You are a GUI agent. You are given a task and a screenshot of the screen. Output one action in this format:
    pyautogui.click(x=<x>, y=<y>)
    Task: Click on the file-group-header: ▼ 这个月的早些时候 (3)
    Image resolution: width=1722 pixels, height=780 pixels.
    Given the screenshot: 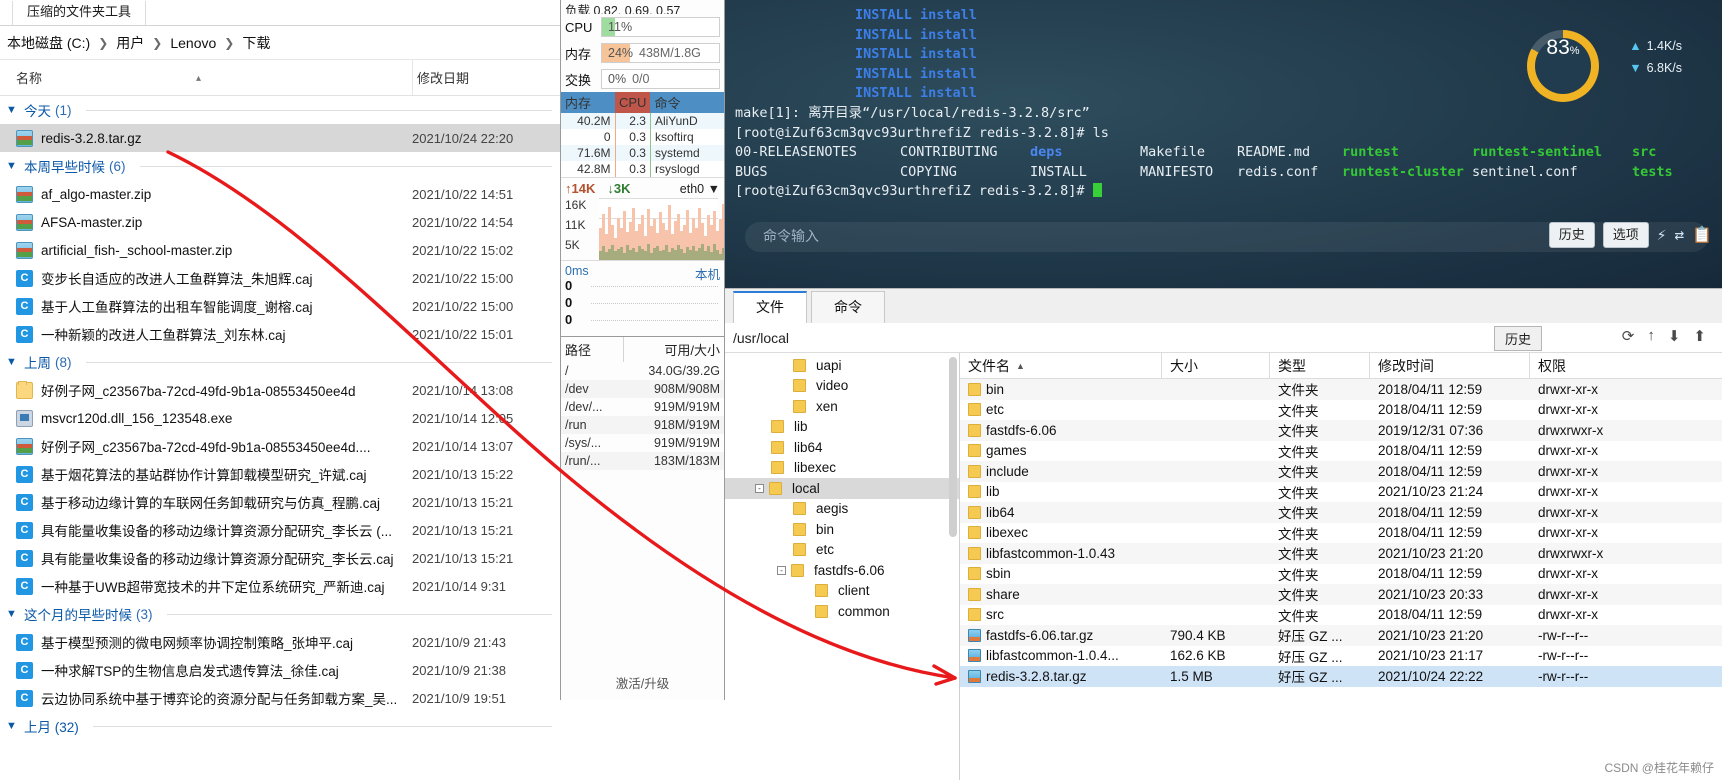 What is the action you would take?
    pyautogui.click(x=280, y=614)
    